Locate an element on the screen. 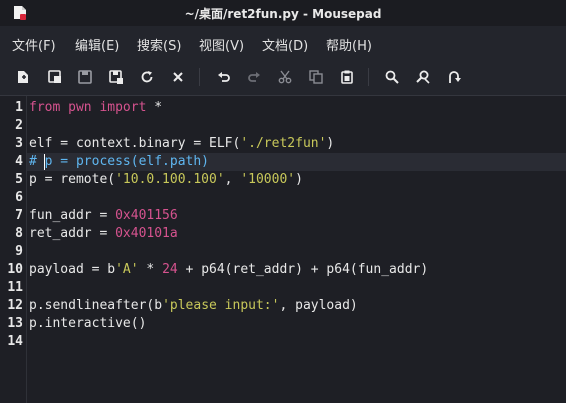 This screenshot has width=566, height=403. code-token-num: 24 is located at coordinates (170, 269).